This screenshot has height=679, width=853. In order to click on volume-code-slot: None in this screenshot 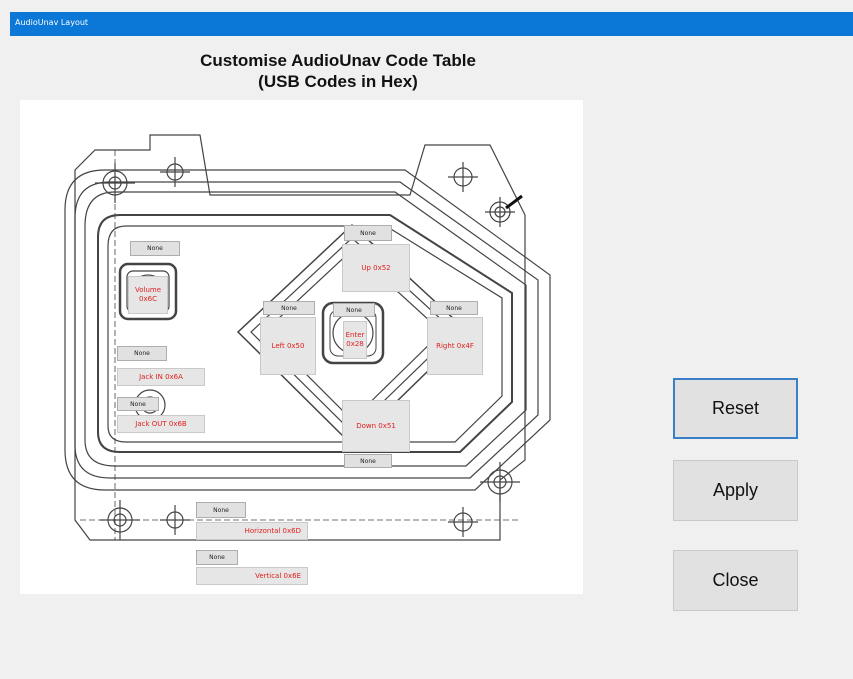, I will do `click(155, 248)`.